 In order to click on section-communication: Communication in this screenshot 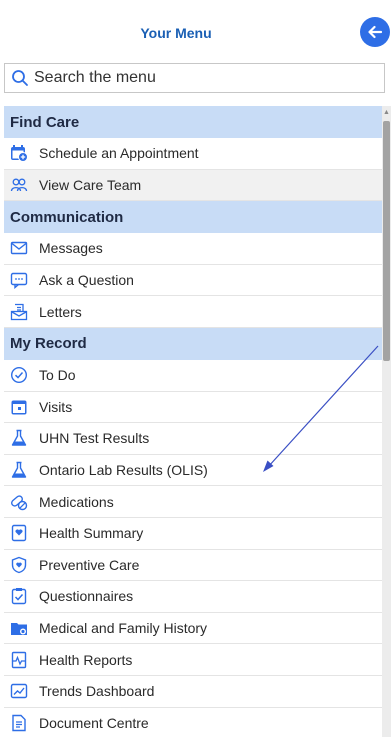, I will do `click(193, 217)`.